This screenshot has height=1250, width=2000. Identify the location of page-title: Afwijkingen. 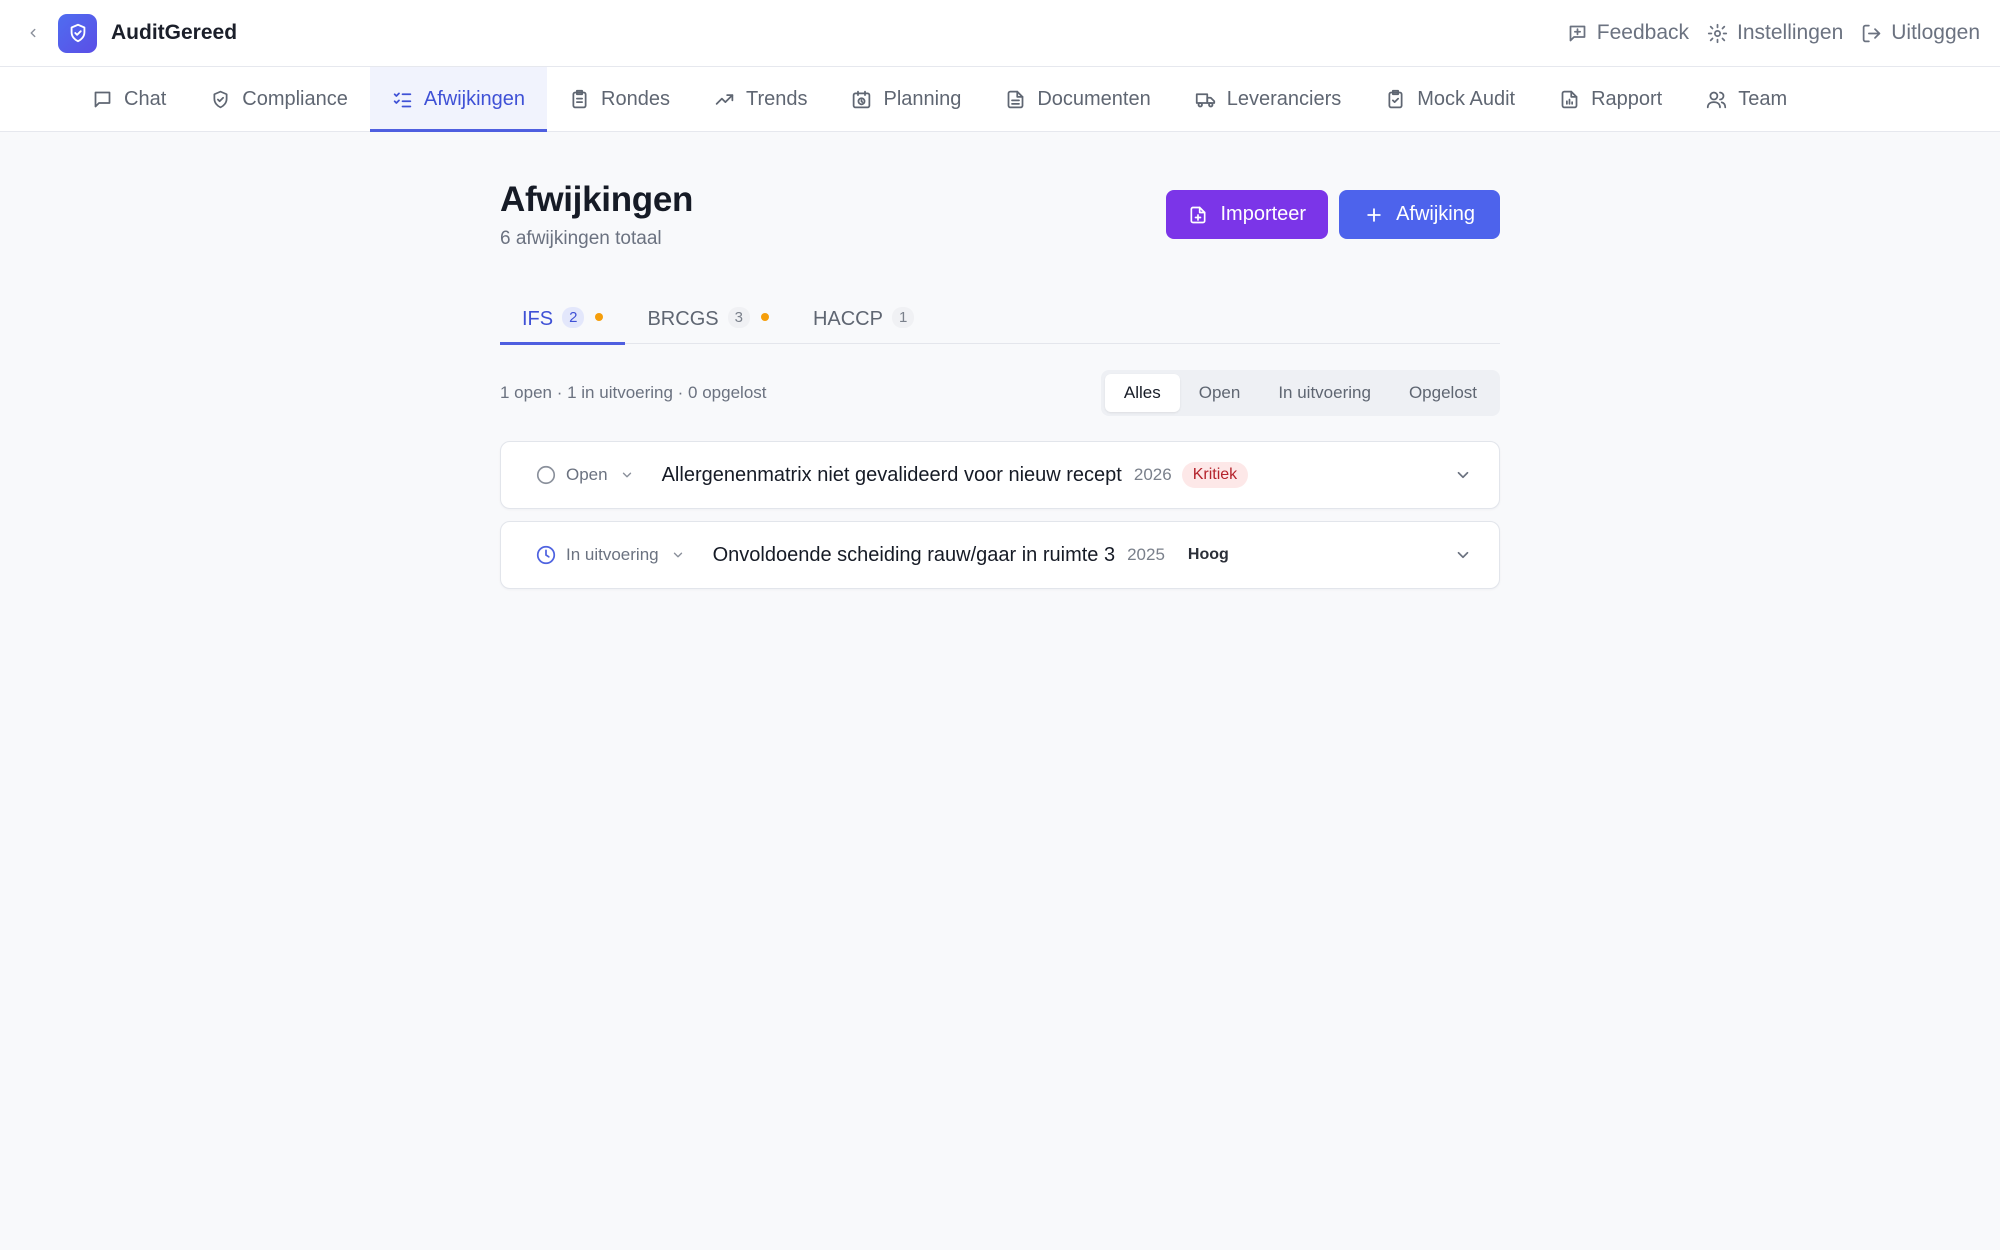
(597, 199).